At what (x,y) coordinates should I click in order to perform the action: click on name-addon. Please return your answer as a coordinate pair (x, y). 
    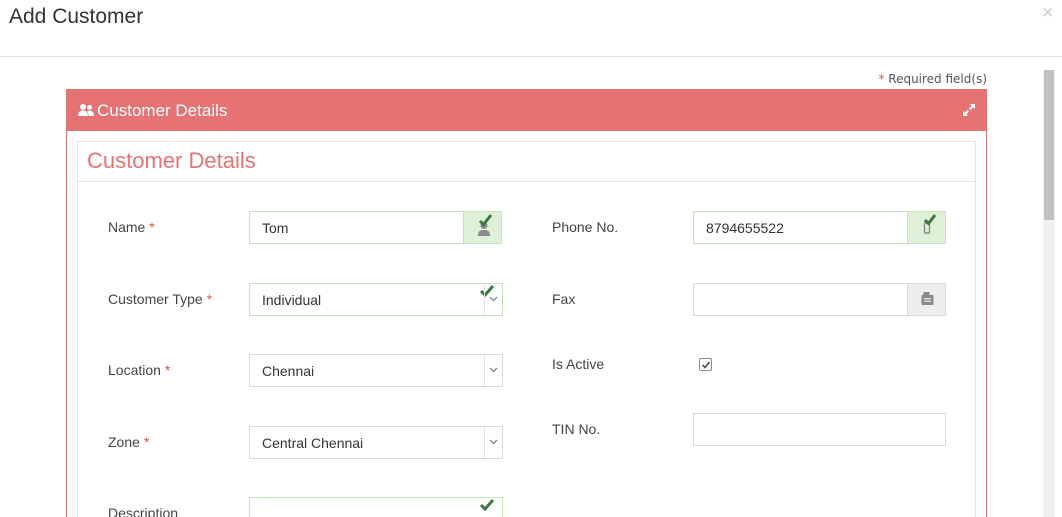
    Looking at the image, I should click on (482, 227).